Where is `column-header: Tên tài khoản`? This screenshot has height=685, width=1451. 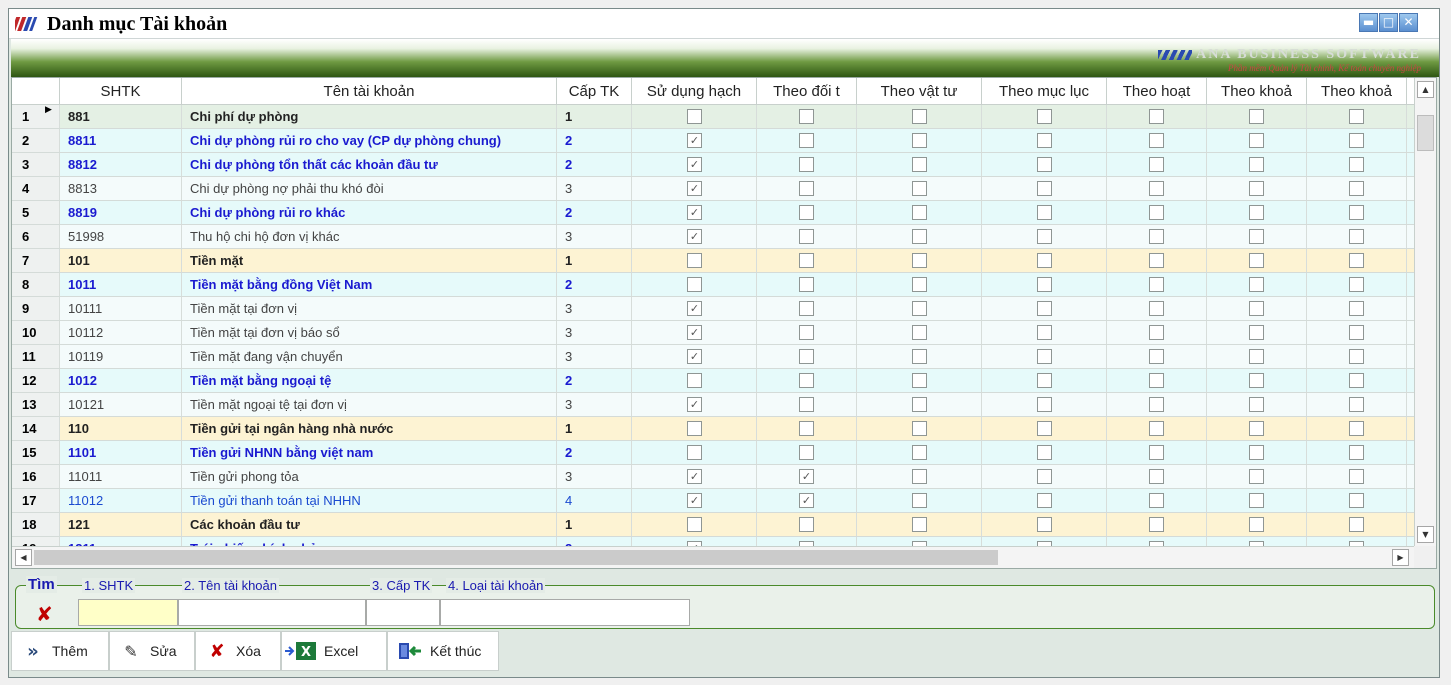
column-header: Tên tài khoản is located at coordinates (369, 91).